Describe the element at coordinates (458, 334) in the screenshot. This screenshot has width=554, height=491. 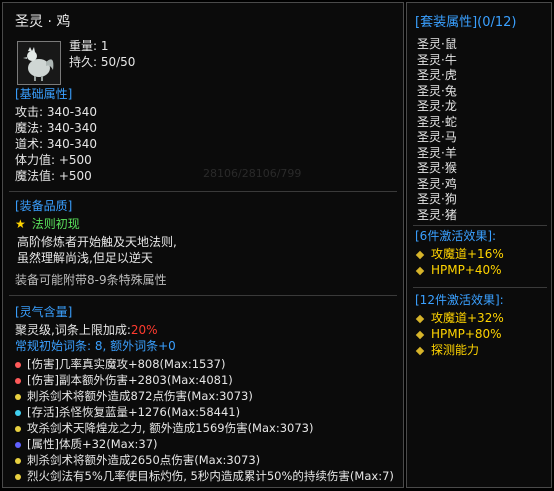
I see `bonus12-item: HPMP+80%` at that location.